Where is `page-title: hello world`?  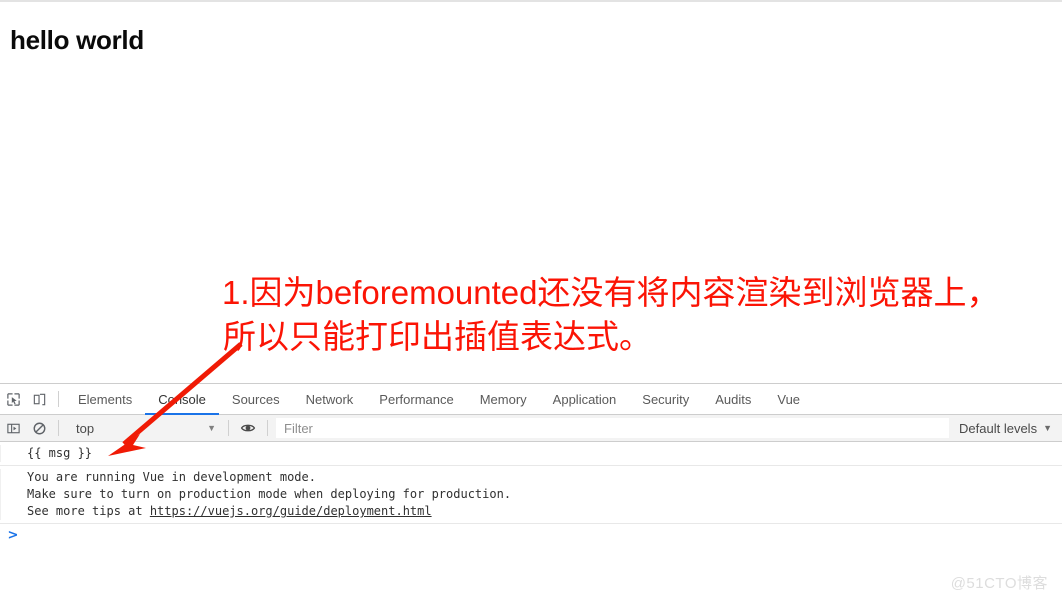
page-title: hello world is located at coordinates (77, 40).